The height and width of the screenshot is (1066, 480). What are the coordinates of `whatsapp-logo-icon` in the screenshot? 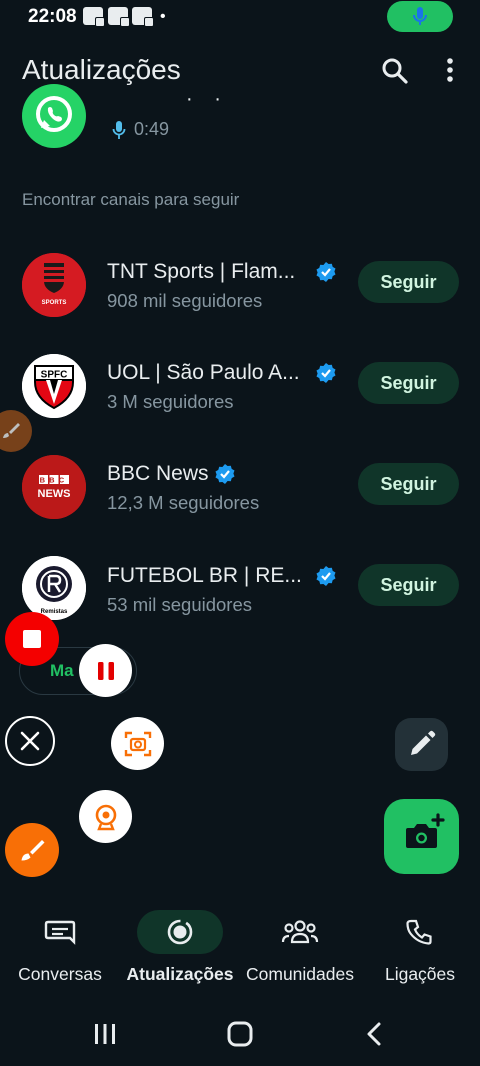 It's located at (54, 114).